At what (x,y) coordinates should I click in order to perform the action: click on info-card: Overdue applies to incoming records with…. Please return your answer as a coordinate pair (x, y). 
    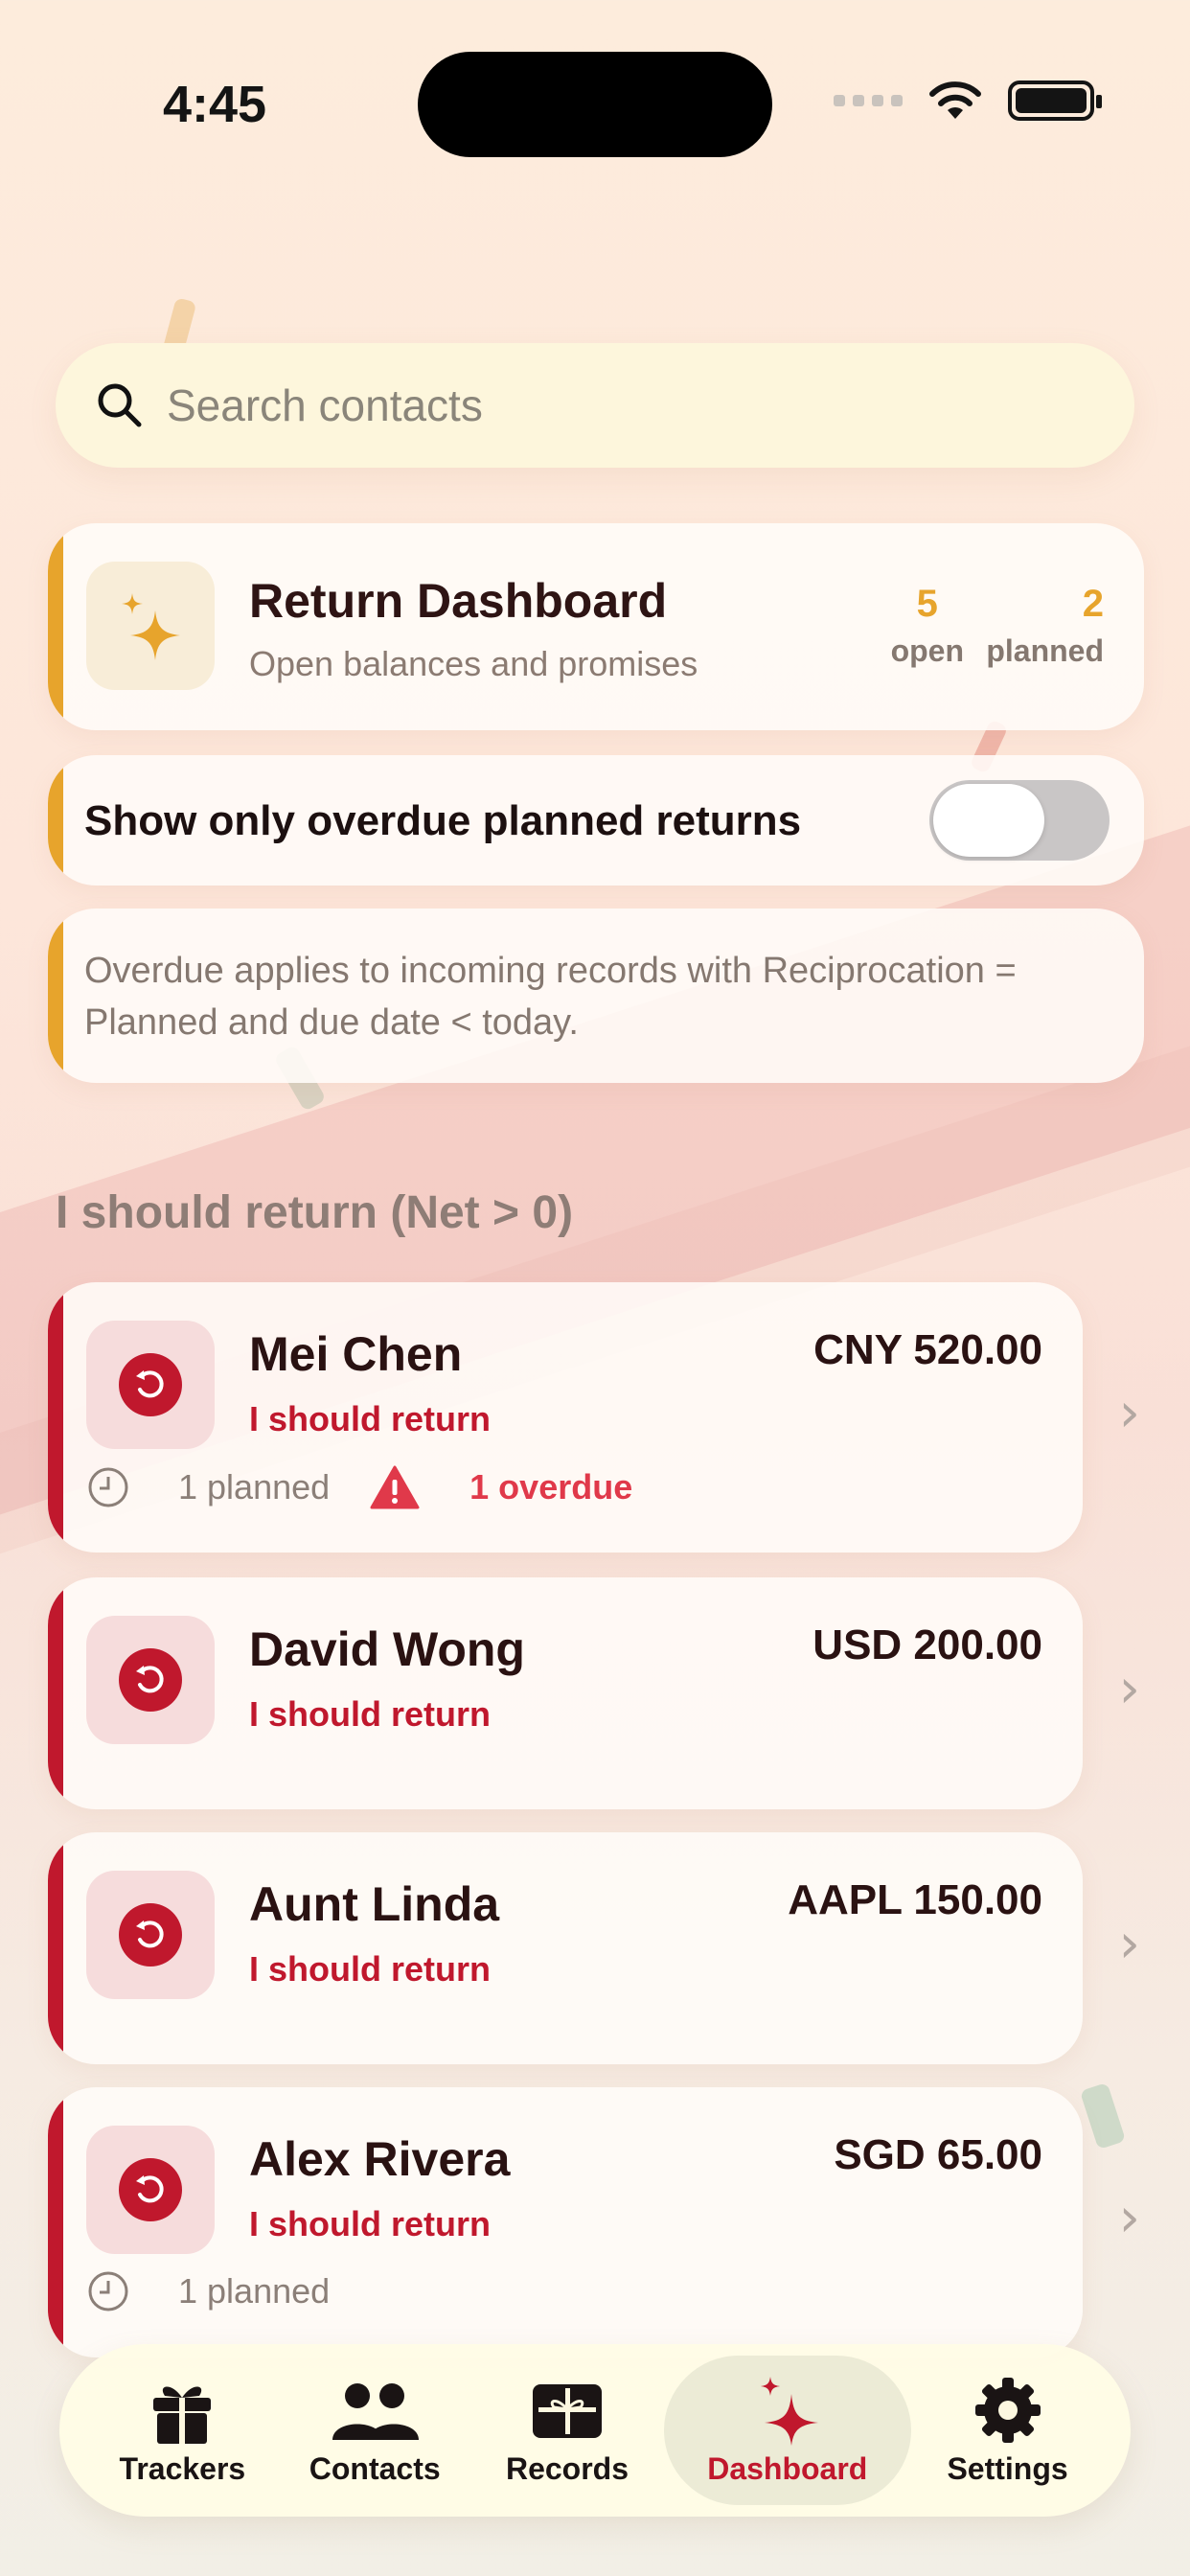
    Looking at the image, I should click on (596, 996).